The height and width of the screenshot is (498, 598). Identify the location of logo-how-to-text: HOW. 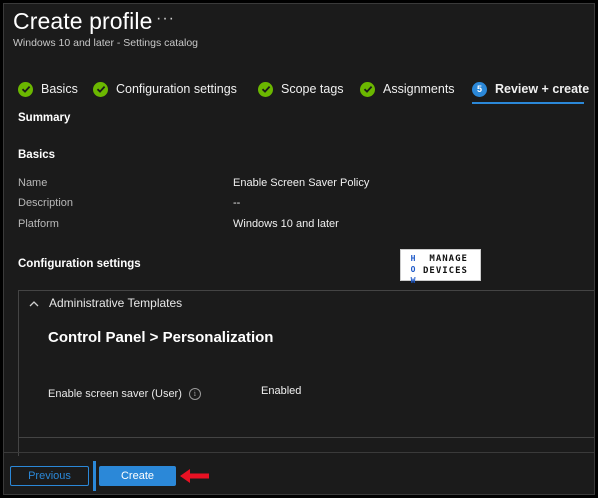
(413, 269).